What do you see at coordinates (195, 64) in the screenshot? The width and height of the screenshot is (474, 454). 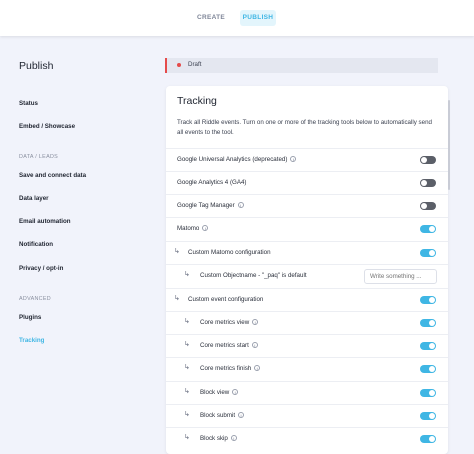 I see `draft-status-label: Draft` at bounding box center [195, 64].